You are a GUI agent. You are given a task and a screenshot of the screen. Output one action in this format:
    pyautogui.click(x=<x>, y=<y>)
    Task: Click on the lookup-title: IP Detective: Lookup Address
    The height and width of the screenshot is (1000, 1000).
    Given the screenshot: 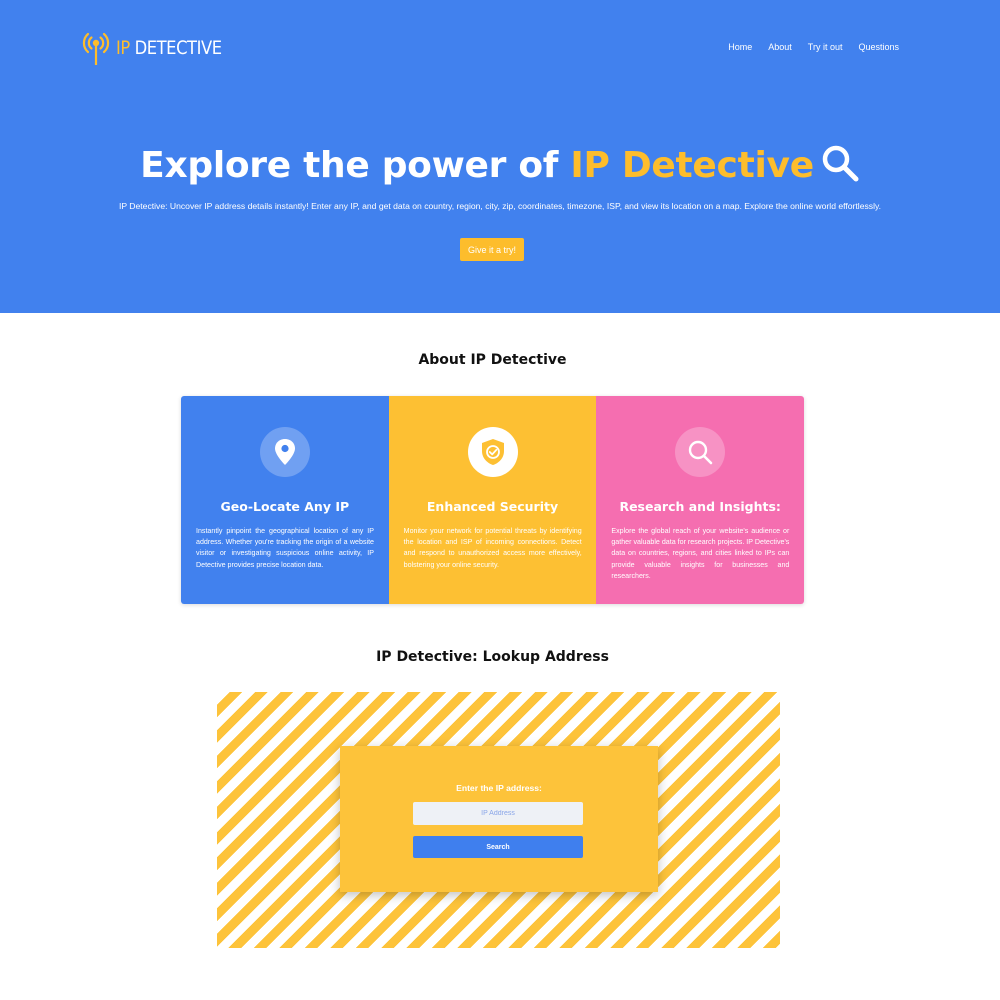 What is the action you would take?
    pyautogui.click(x=492, y=657)
    